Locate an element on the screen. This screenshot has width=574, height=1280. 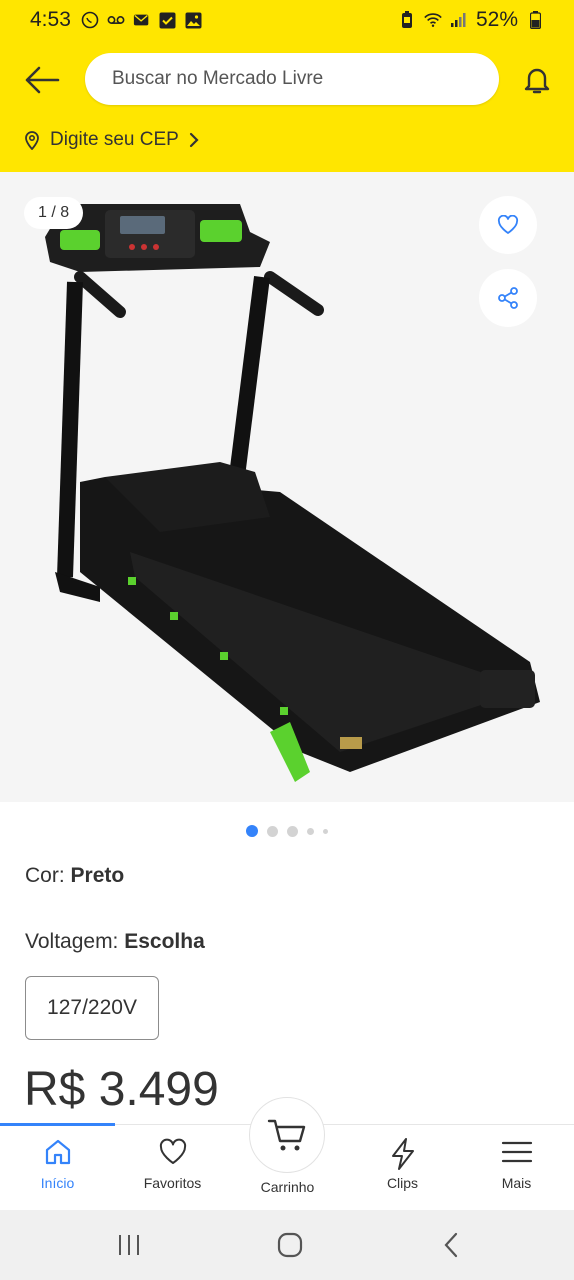
gallery-pagination is located at coordinates (287, 831).